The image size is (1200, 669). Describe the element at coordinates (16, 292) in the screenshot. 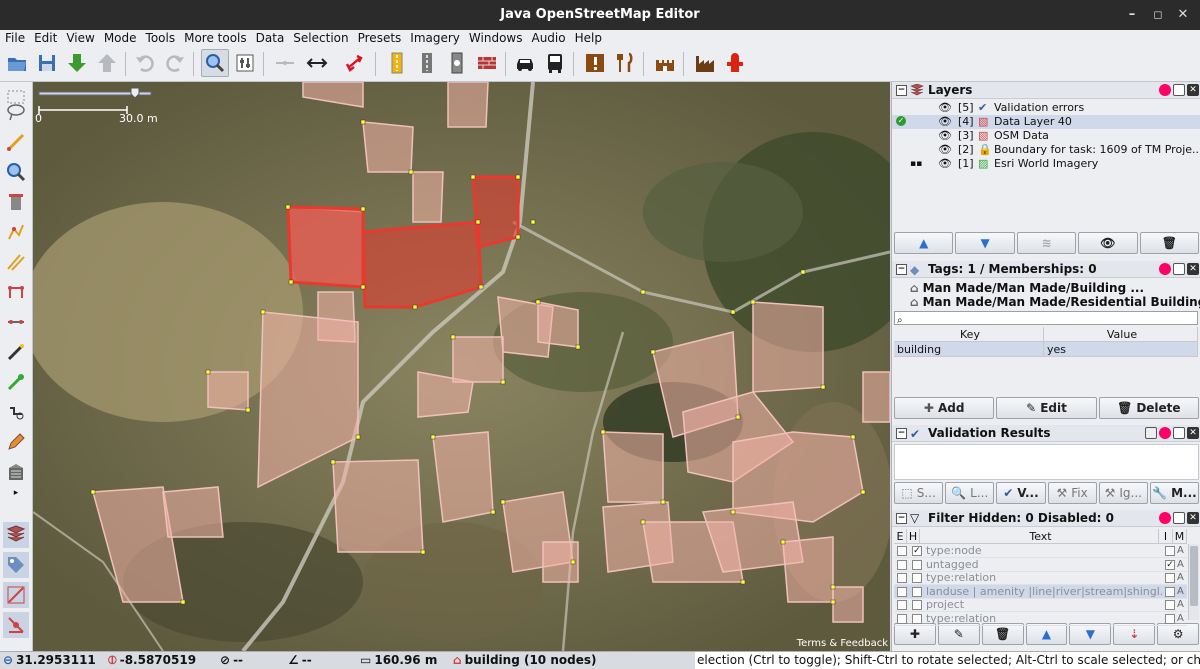

I see `extrude-mode-icon` at that location.